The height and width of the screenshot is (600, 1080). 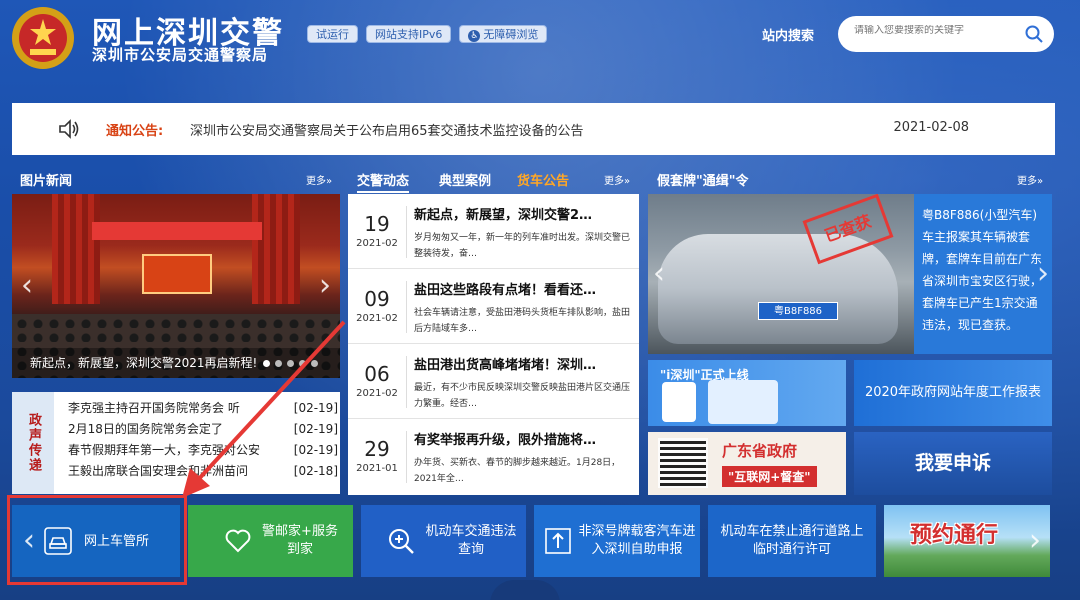 I want to click on ipv6-badge: 网站支持IPv6, so click(x=409, y=34).